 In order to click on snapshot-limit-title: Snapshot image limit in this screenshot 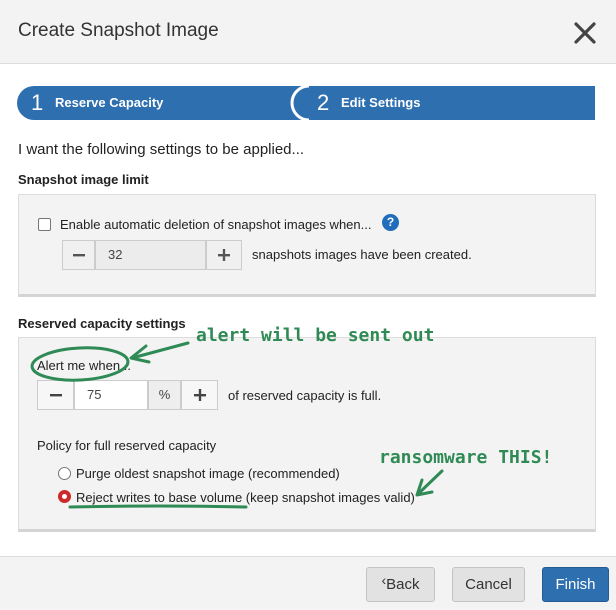, I will do `click(83, 179)`.